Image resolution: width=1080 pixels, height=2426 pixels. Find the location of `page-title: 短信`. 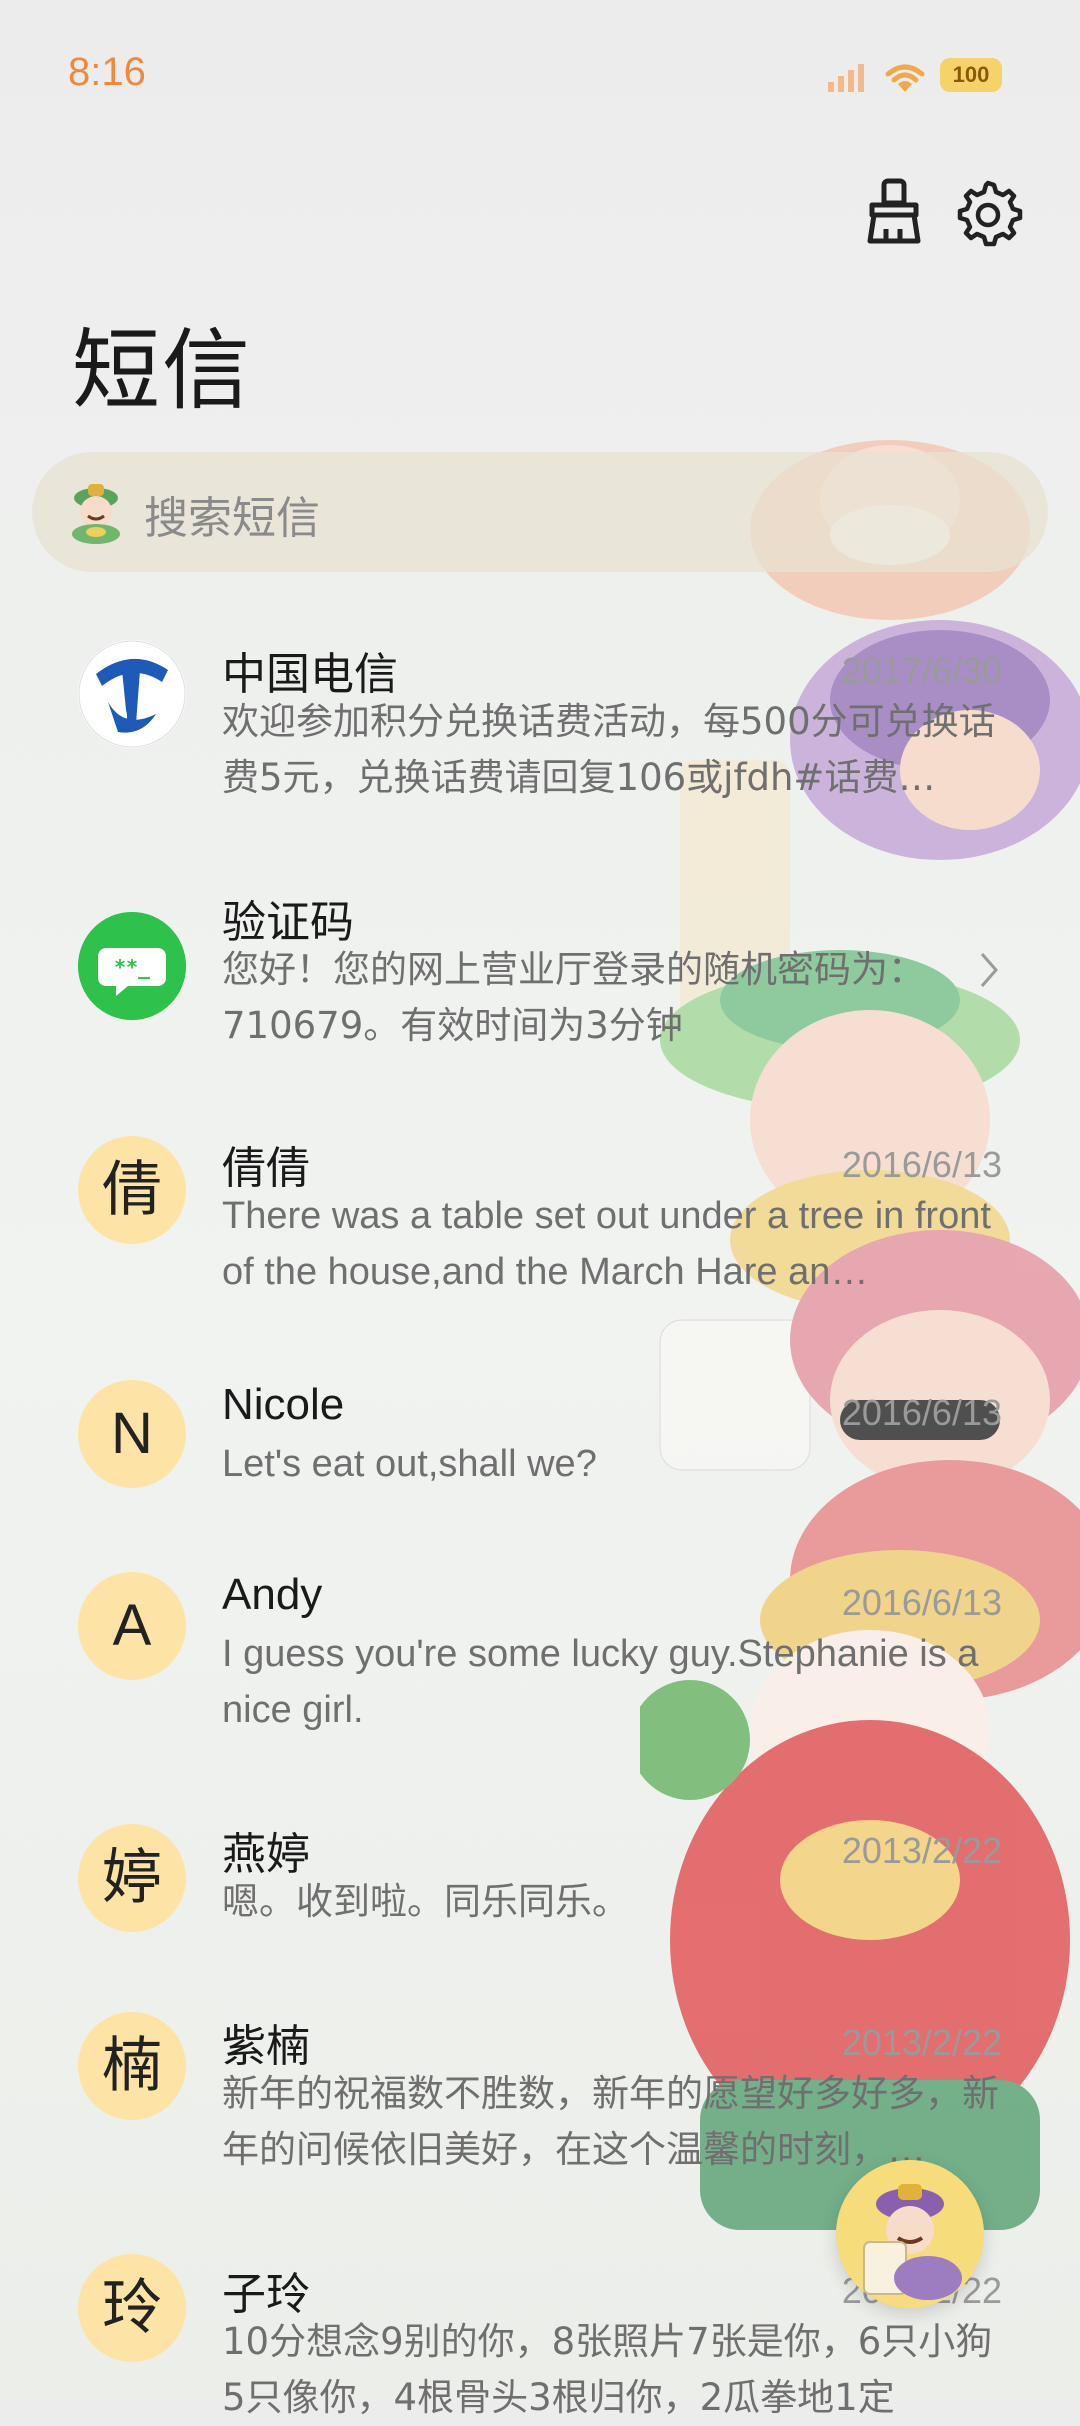

page-title: 短信 is located at coordinates (162, 370).